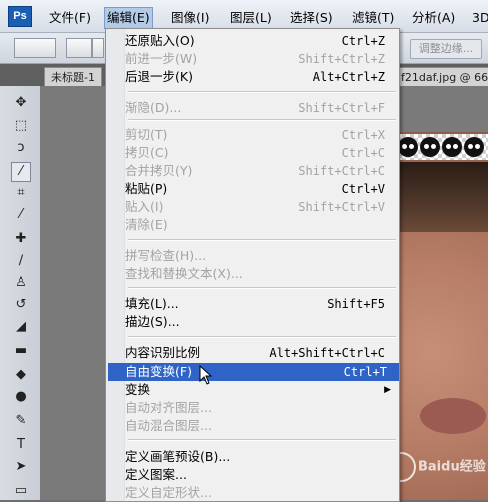  I want to click on menu-icon-strip, so click(115, 265).